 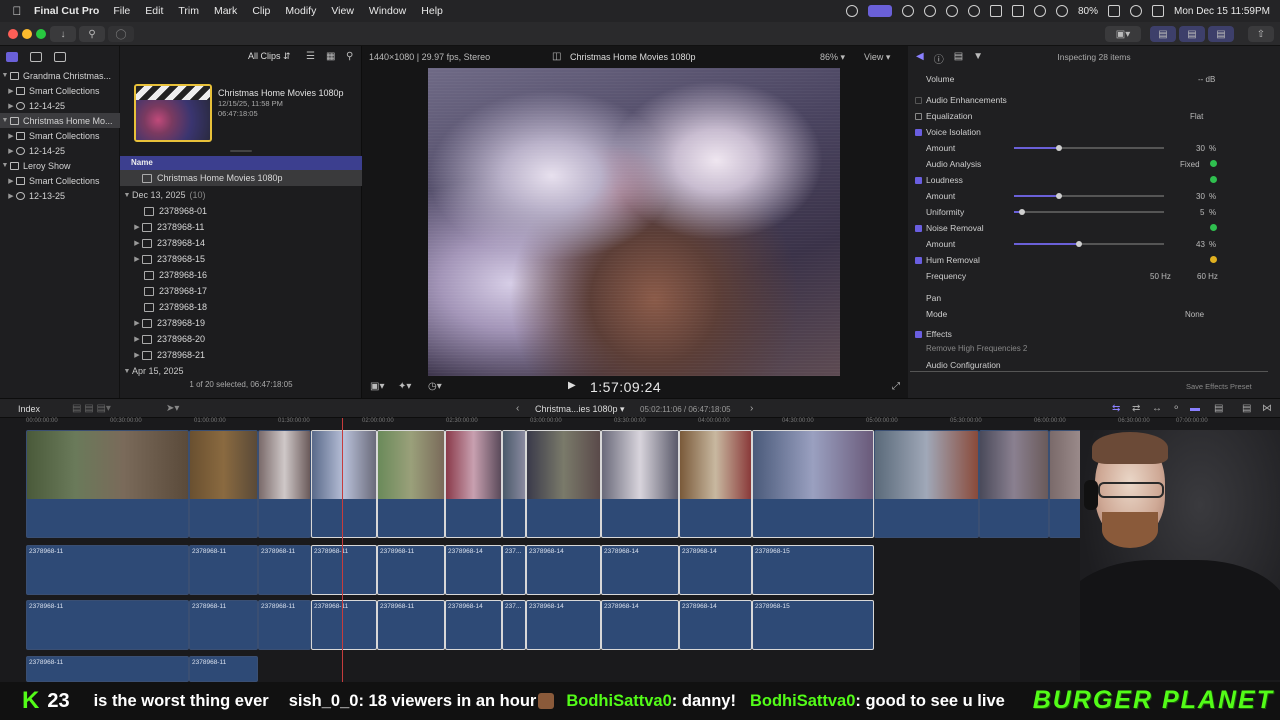 What do you see at coordinates (241, 151) in the screenshot?
I see `thumbnail-size-handle` at bounding box center [241, 151].